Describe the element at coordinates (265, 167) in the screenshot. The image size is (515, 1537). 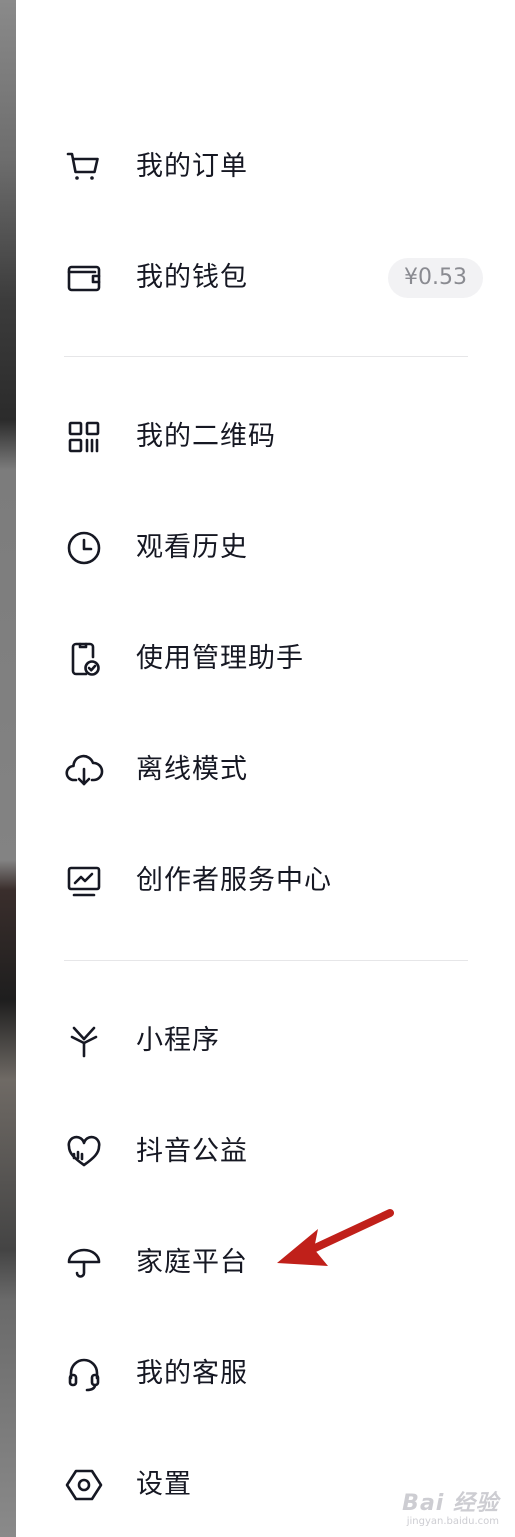
I see `menu-item-orders: 我的订单` at that location.